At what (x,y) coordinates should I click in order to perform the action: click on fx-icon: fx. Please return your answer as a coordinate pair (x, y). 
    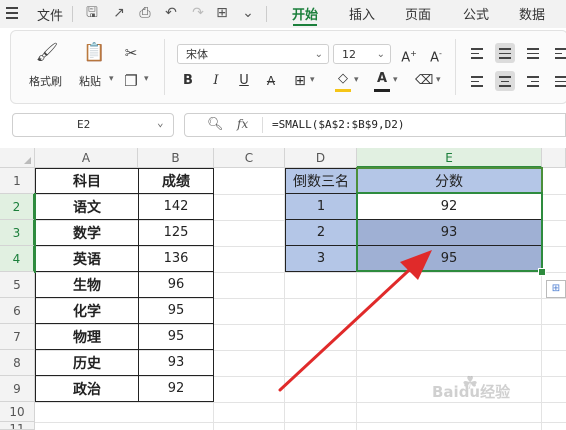
    Looking at the image, I should click on (242, 124).